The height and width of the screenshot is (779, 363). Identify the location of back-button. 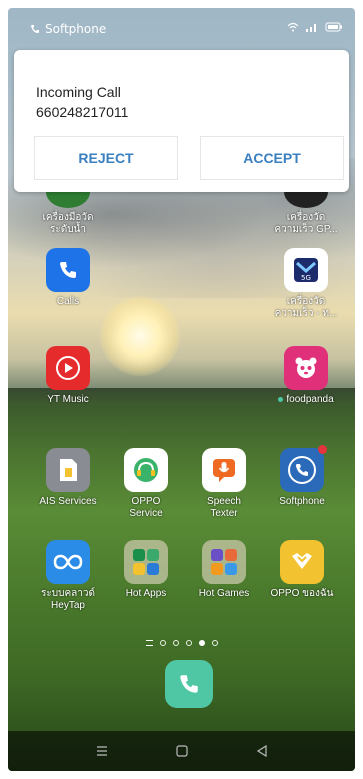
(262, 751).